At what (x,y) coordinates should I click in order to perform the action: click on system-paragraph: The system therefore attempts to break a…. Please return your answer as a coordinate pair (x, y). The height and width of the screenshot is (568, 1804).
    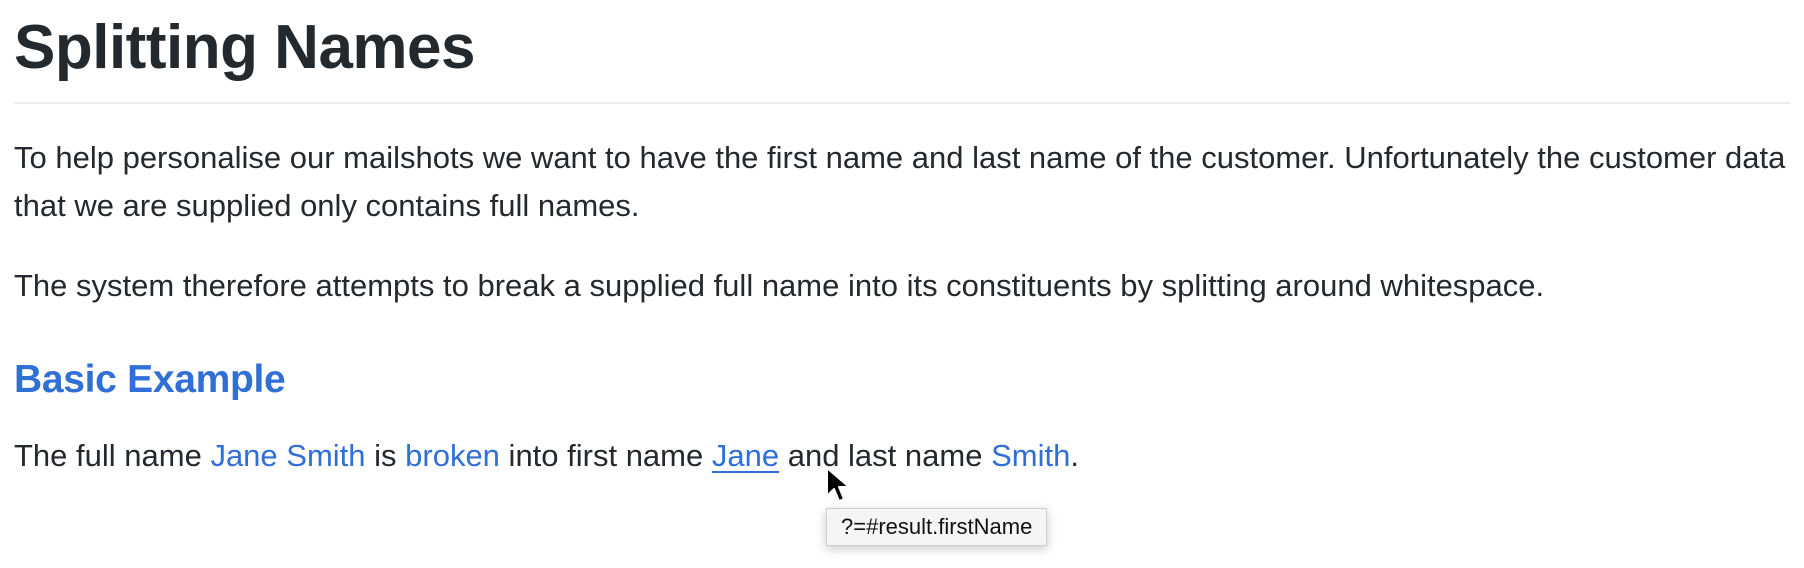
    Looking at the image, I should click on (779, 285).